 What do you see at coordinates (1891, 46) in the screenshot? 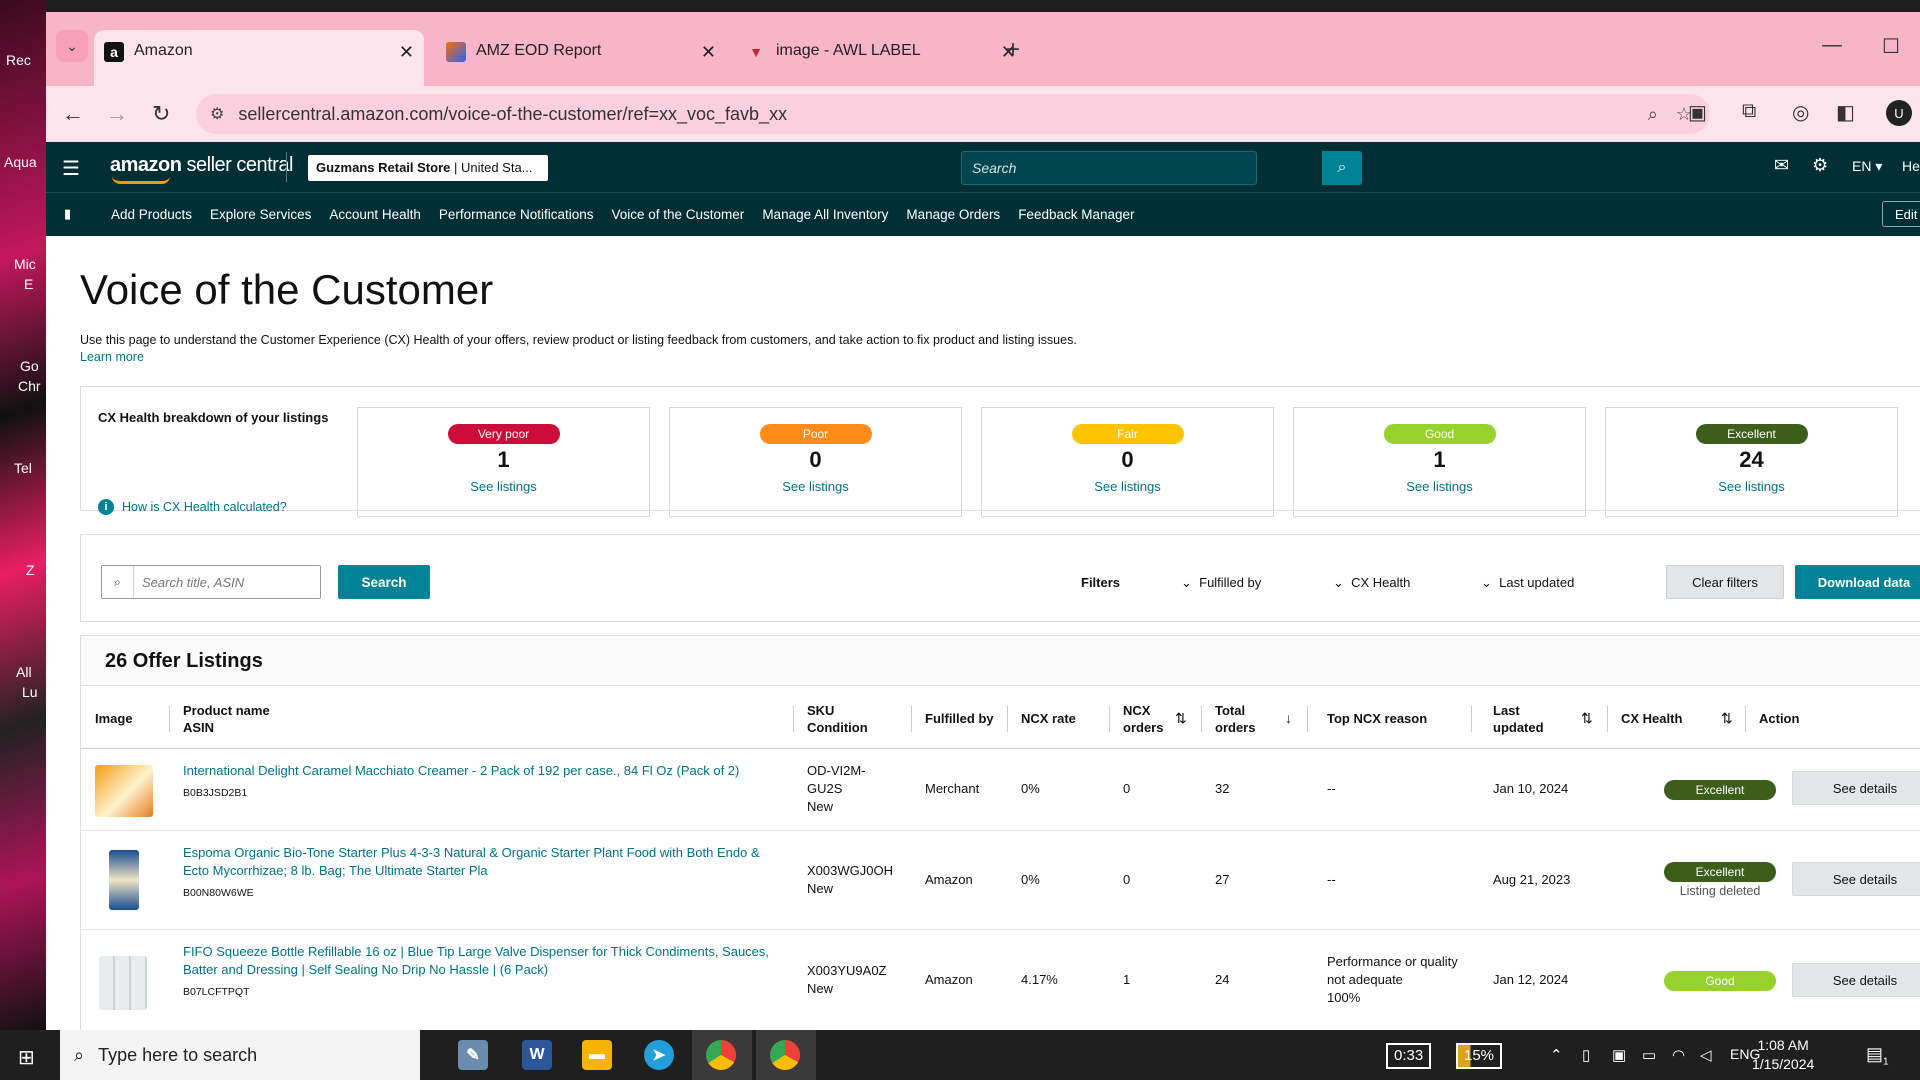
I see `maximize-icon: ☐` at bounding box center [1891, 46].